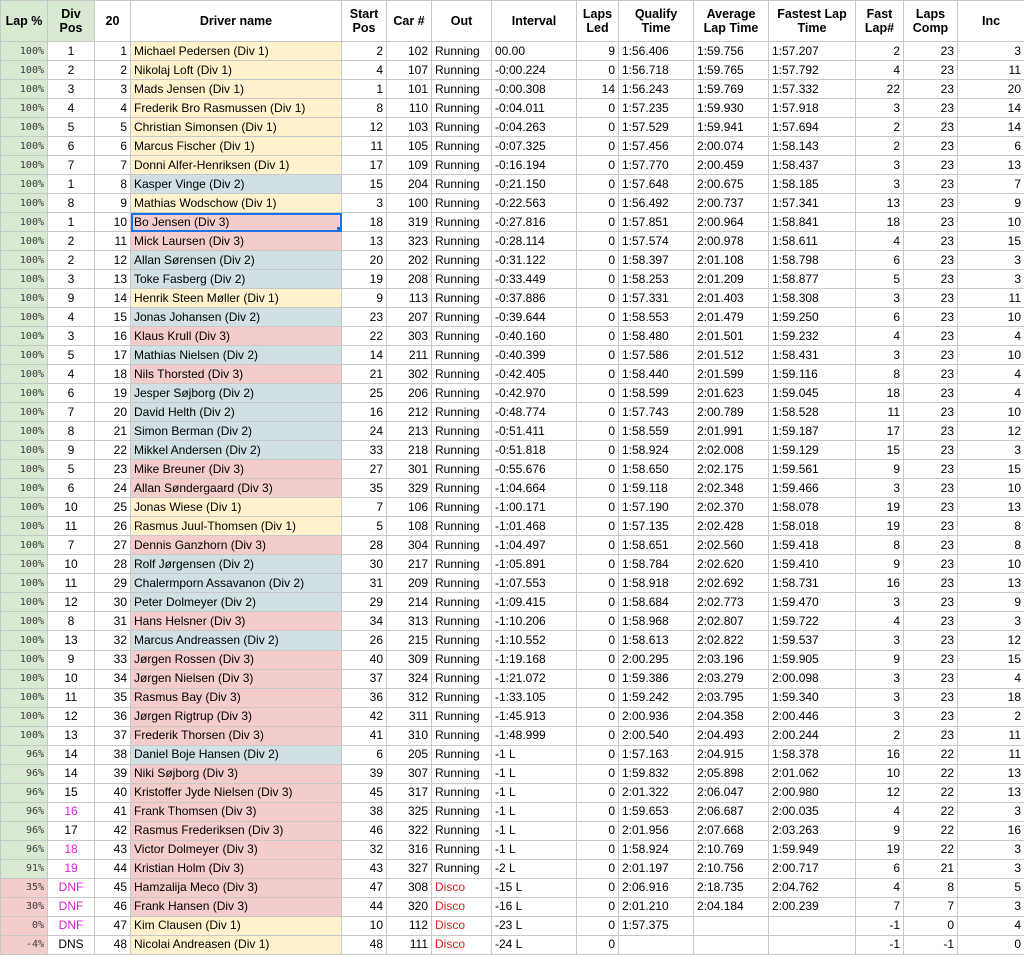 Image resolution: width=1024 pixels, height=957 pixels. I want to click on qualify-time-cell: 1:58.397, so click(656, 260).